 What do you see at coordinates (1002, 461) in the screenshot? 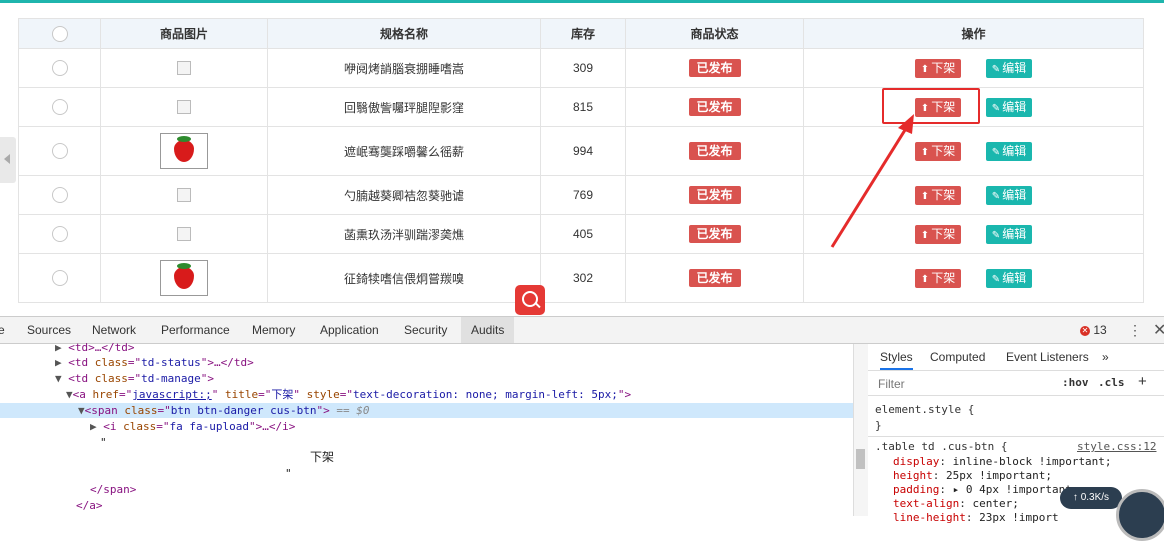
I see `css-property-row: display: inline-block !important;` at bounding box center [1002, 461].